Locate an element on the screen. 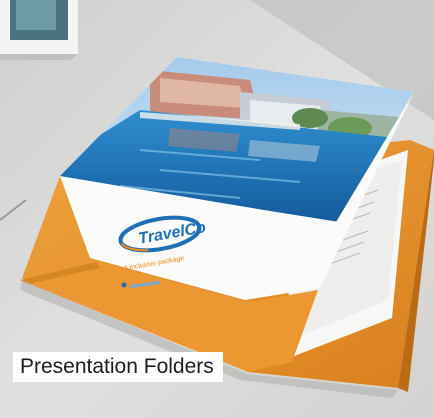 This screenshot has width=434, height=418. desk-object is located at coordinates (39, 30).